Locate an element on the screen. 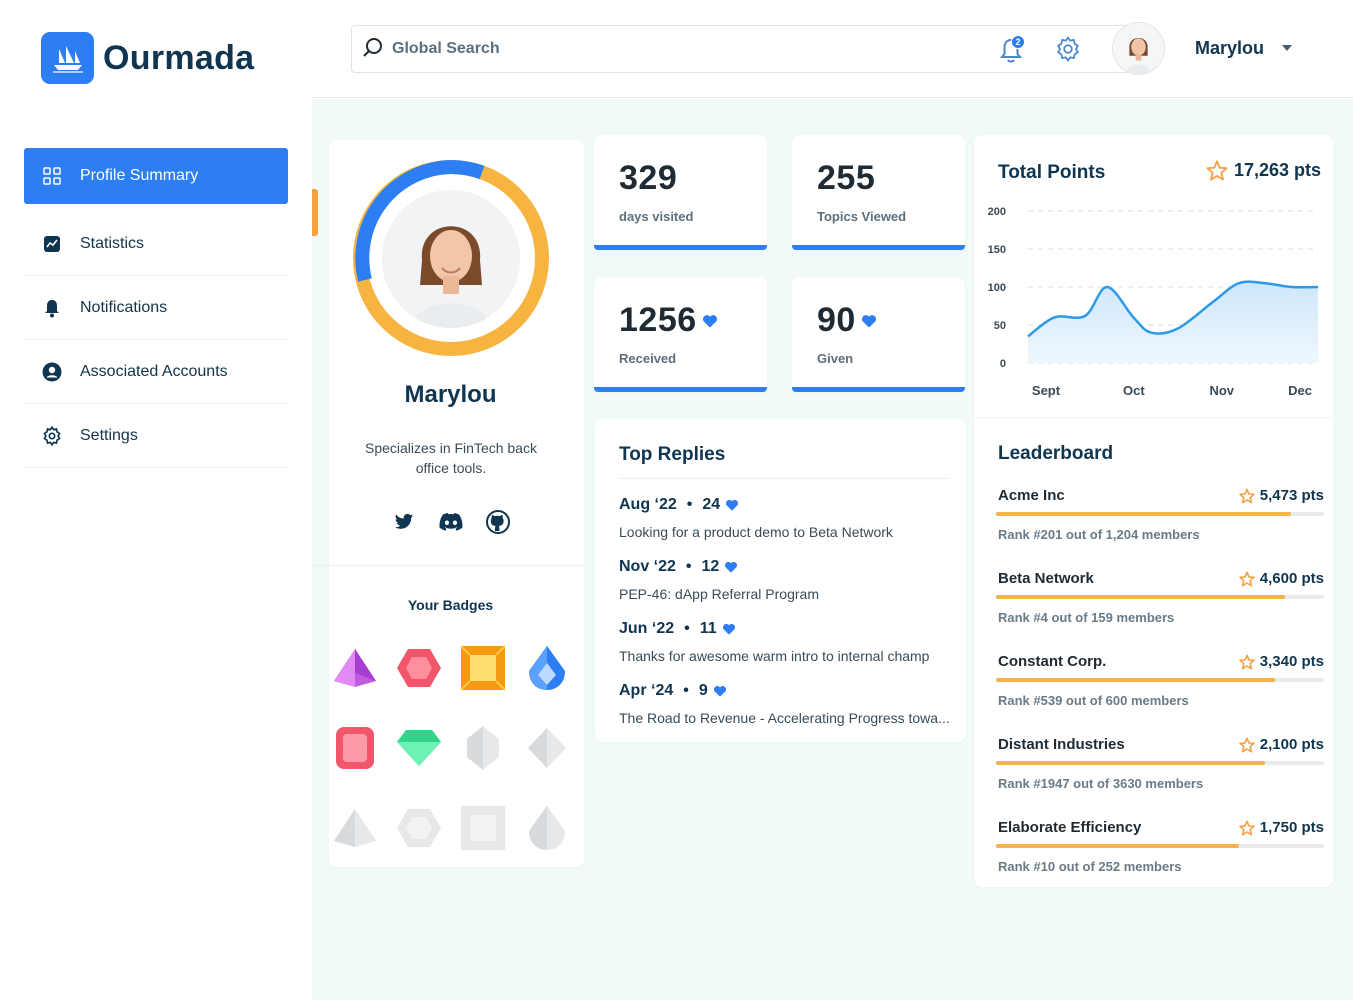 This screenshot has width=1353, height=1000. purple-pyramid-gem-icon is located at coordinates (355, 668).